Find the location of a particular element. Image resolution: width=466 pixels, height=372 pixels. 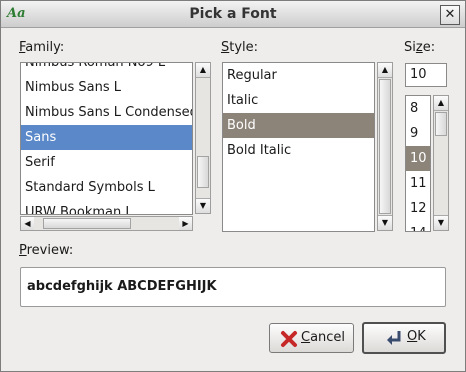

size-list: 8 9 10 11 12 14 is located at coordinates (418, 163).